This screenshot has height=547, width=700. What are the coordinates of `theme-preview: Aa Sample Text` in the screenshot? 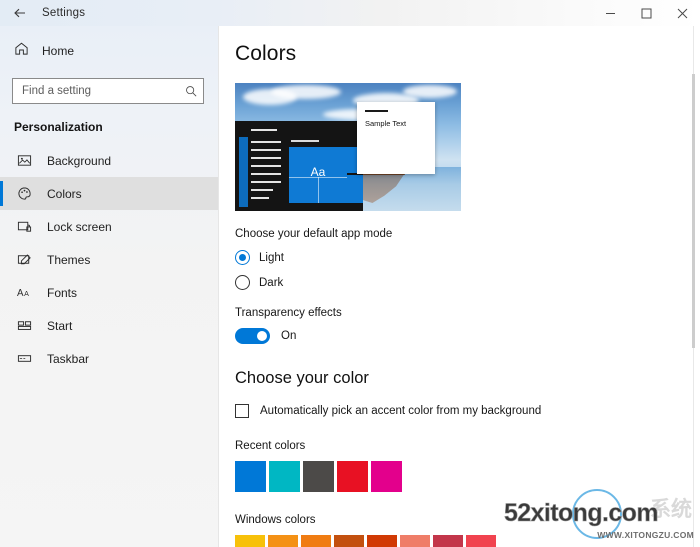 It's located at (348, 147).